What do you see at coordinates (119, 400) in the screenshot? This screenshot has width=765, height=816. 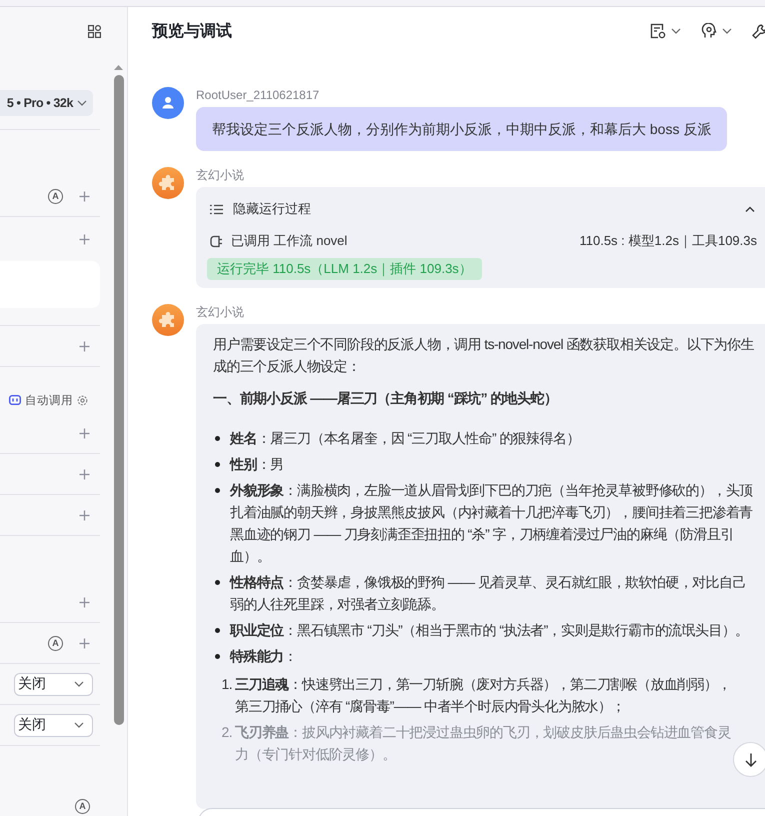 I see `scrollbar-thumb` at bounding box center [119, 400].